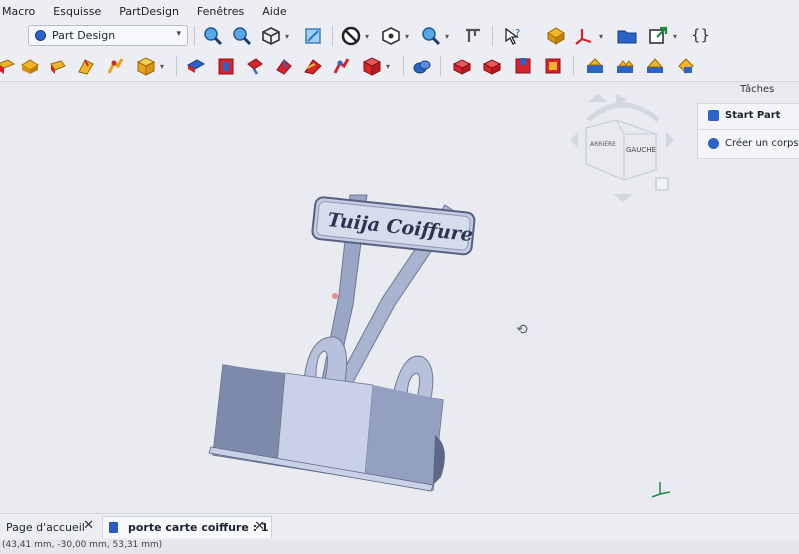 The height and width of the screenshot is (554, 799). Describe the element at coordinates (595, 66) in the screenshot. I see `boolean-icon` at that location.